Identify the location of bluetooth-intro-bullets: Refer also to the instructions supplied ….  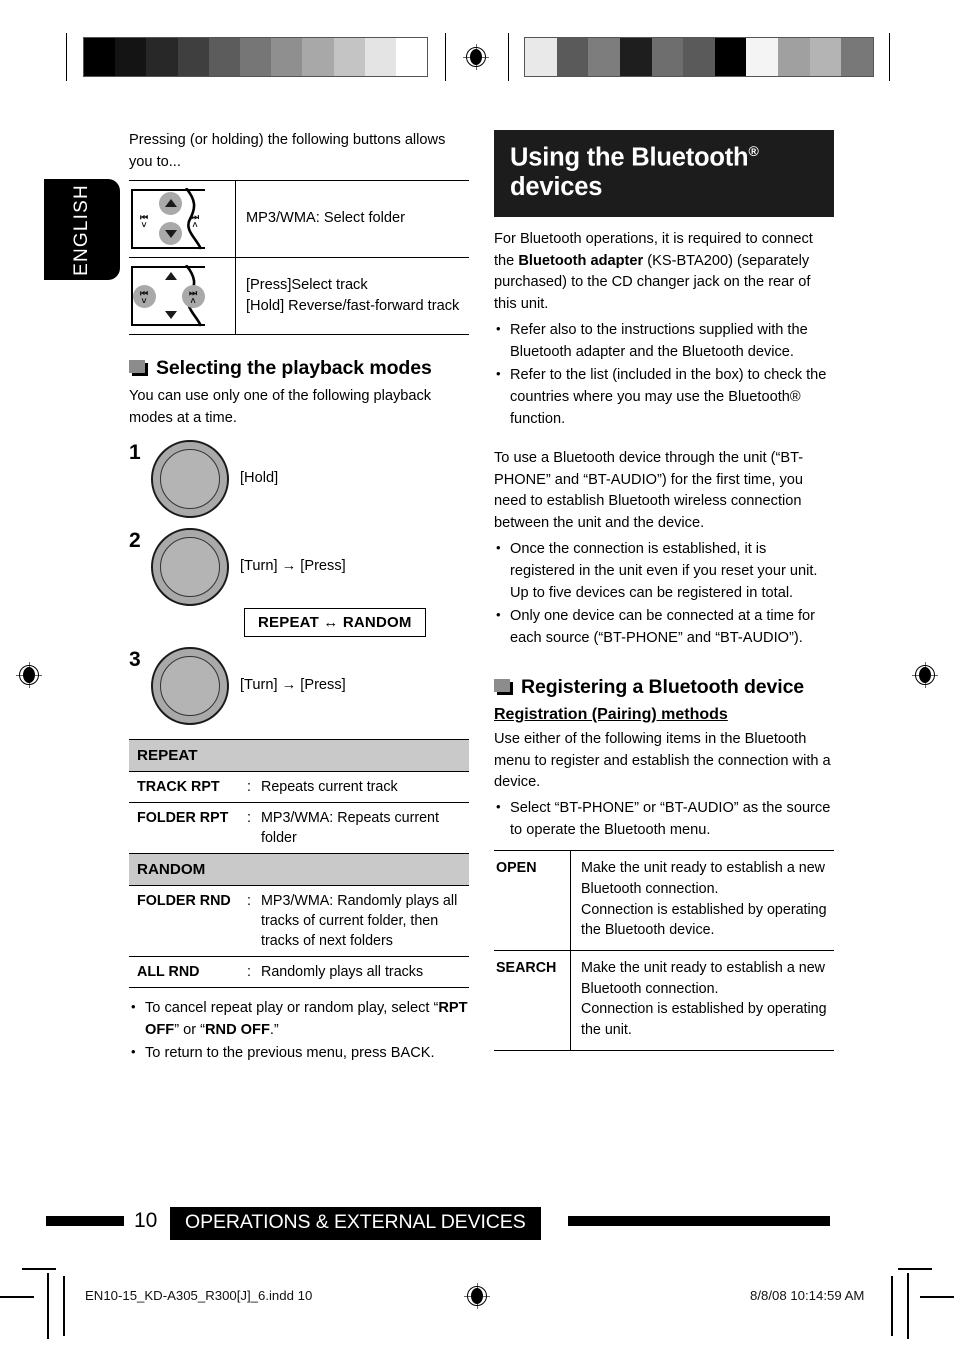
(664, 375).